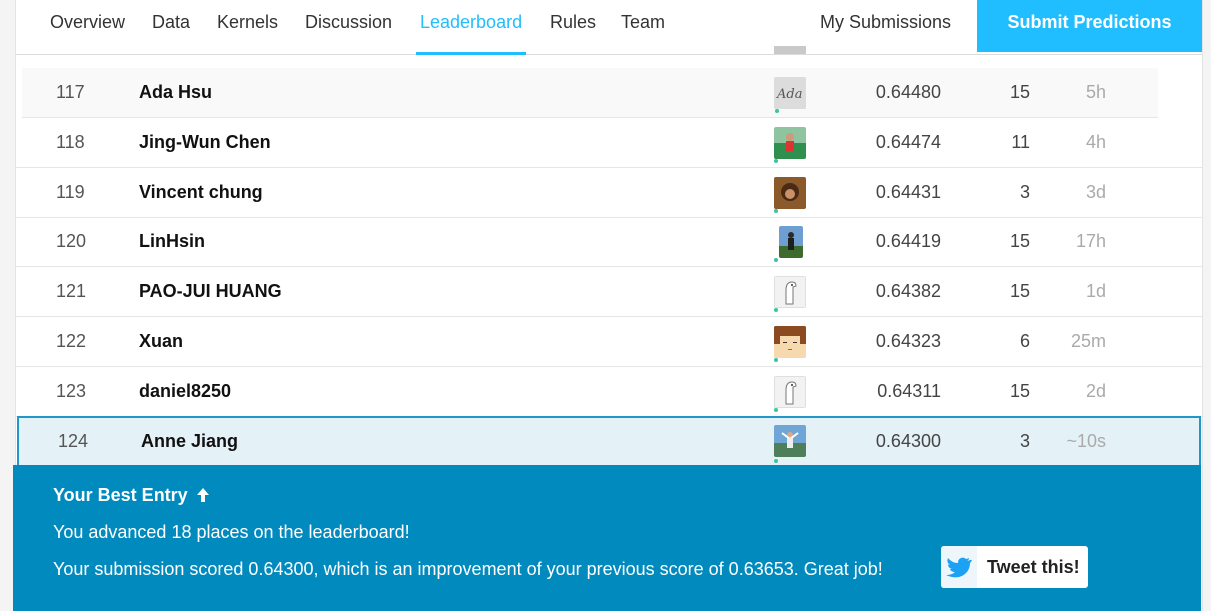 This screenshot has width=1211, height=611. What do you see at coordinates (120, 495) in the screenshot?
I see `best-entry-title-text: Your Best Entry` at bounding box center [120, 495].